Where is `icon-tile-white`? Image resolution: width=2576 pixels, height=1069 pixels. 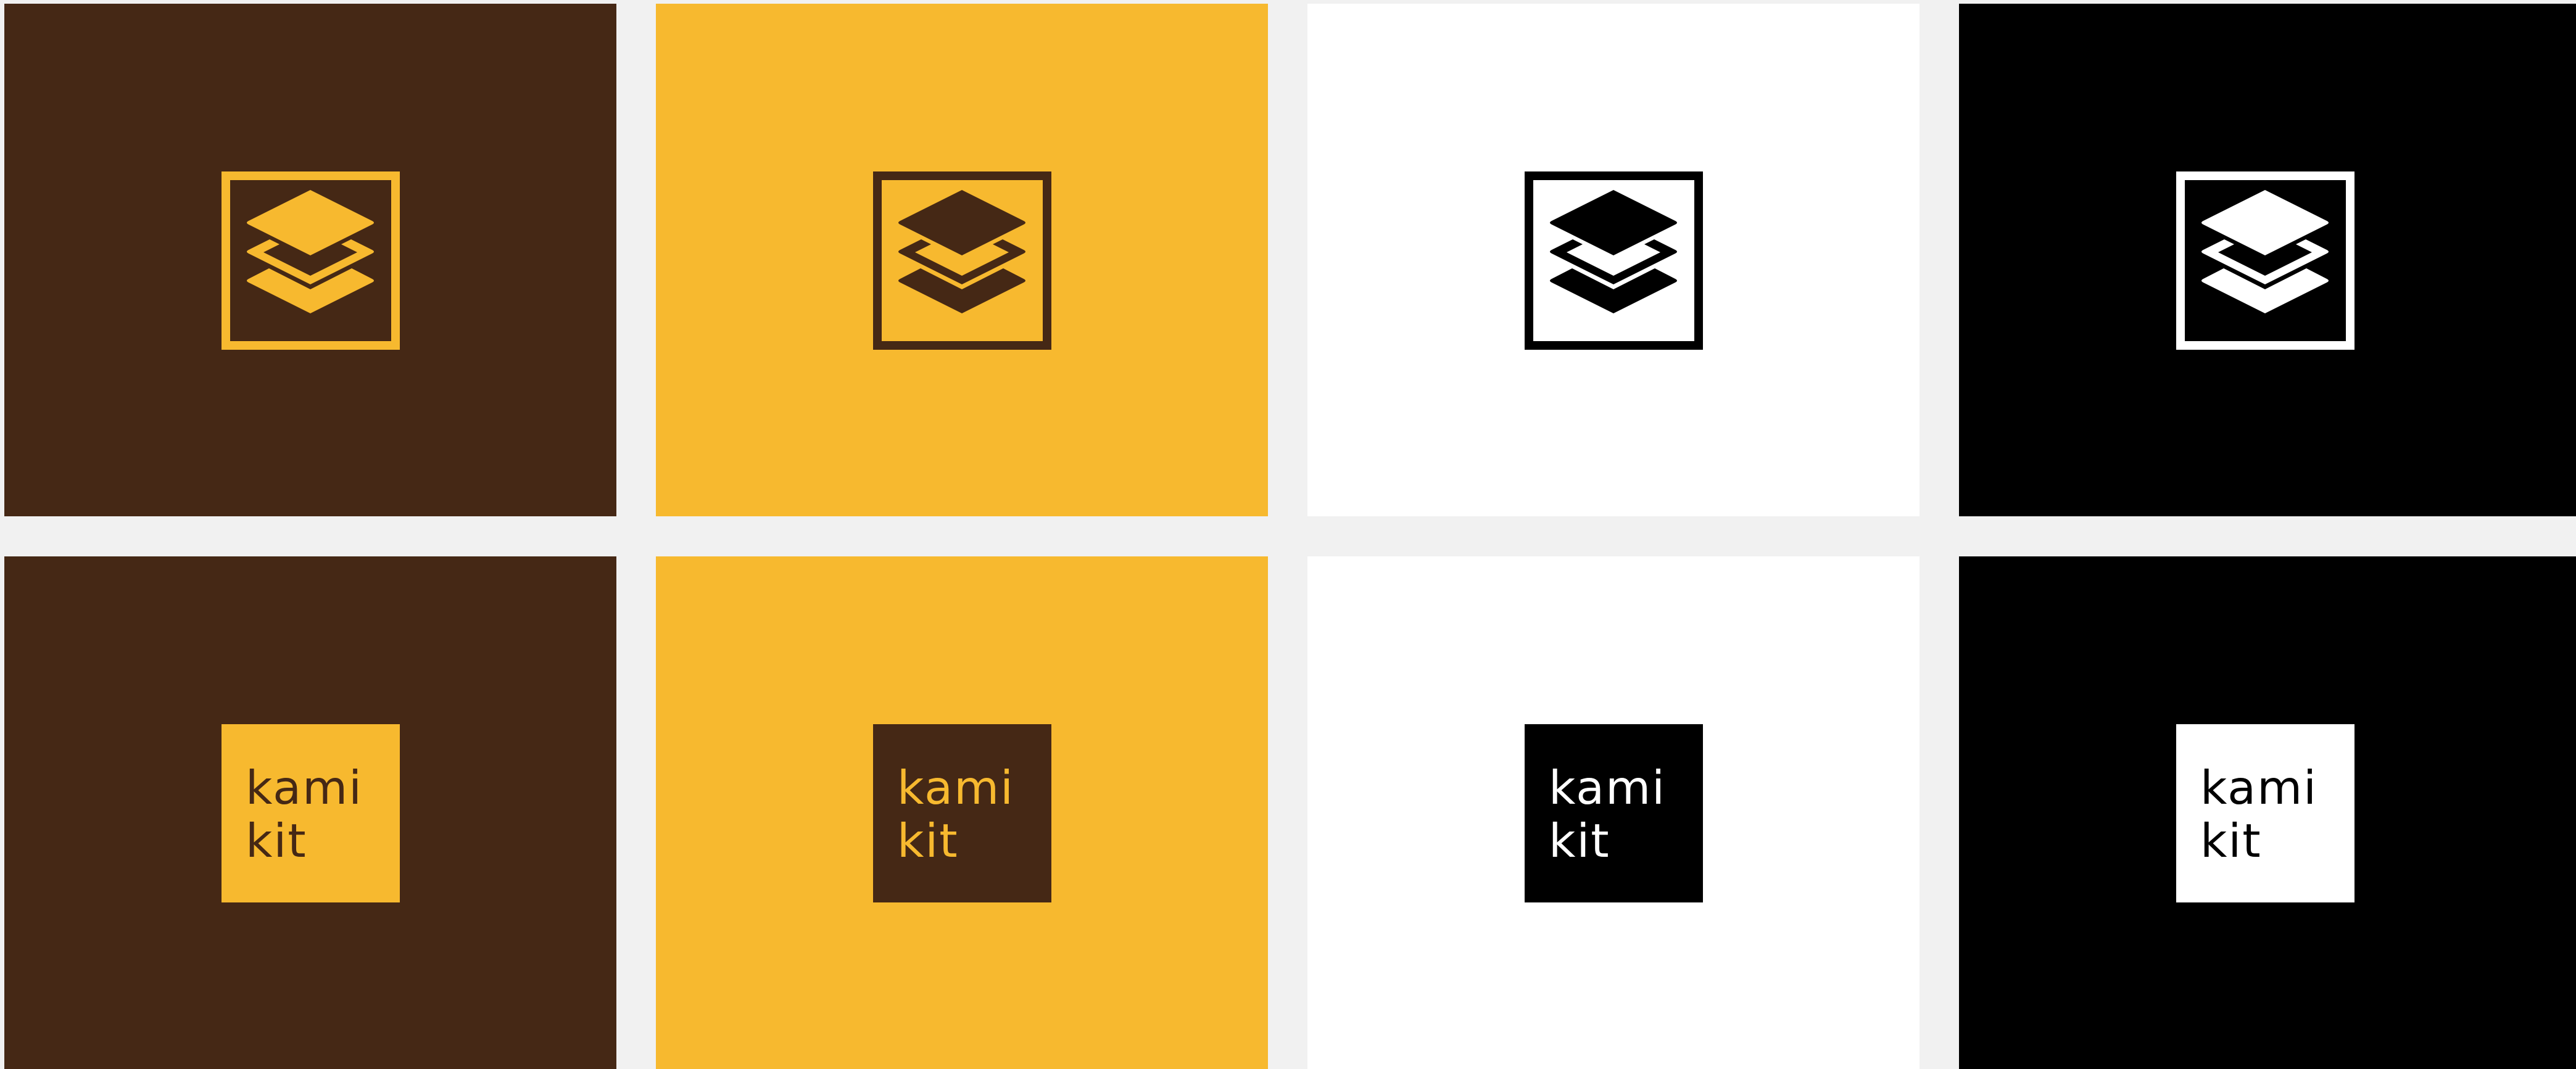
icon-tile-white is located at coordinates (1613, 260).